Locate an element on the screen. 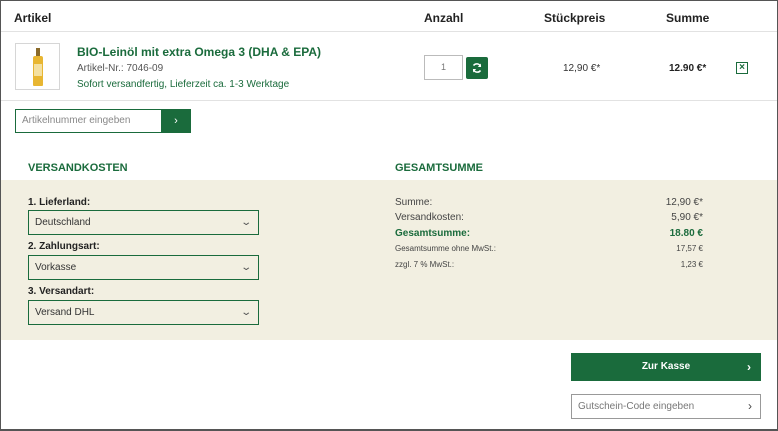  vat-value: 1,23 € is located at coordinates (691, 264).